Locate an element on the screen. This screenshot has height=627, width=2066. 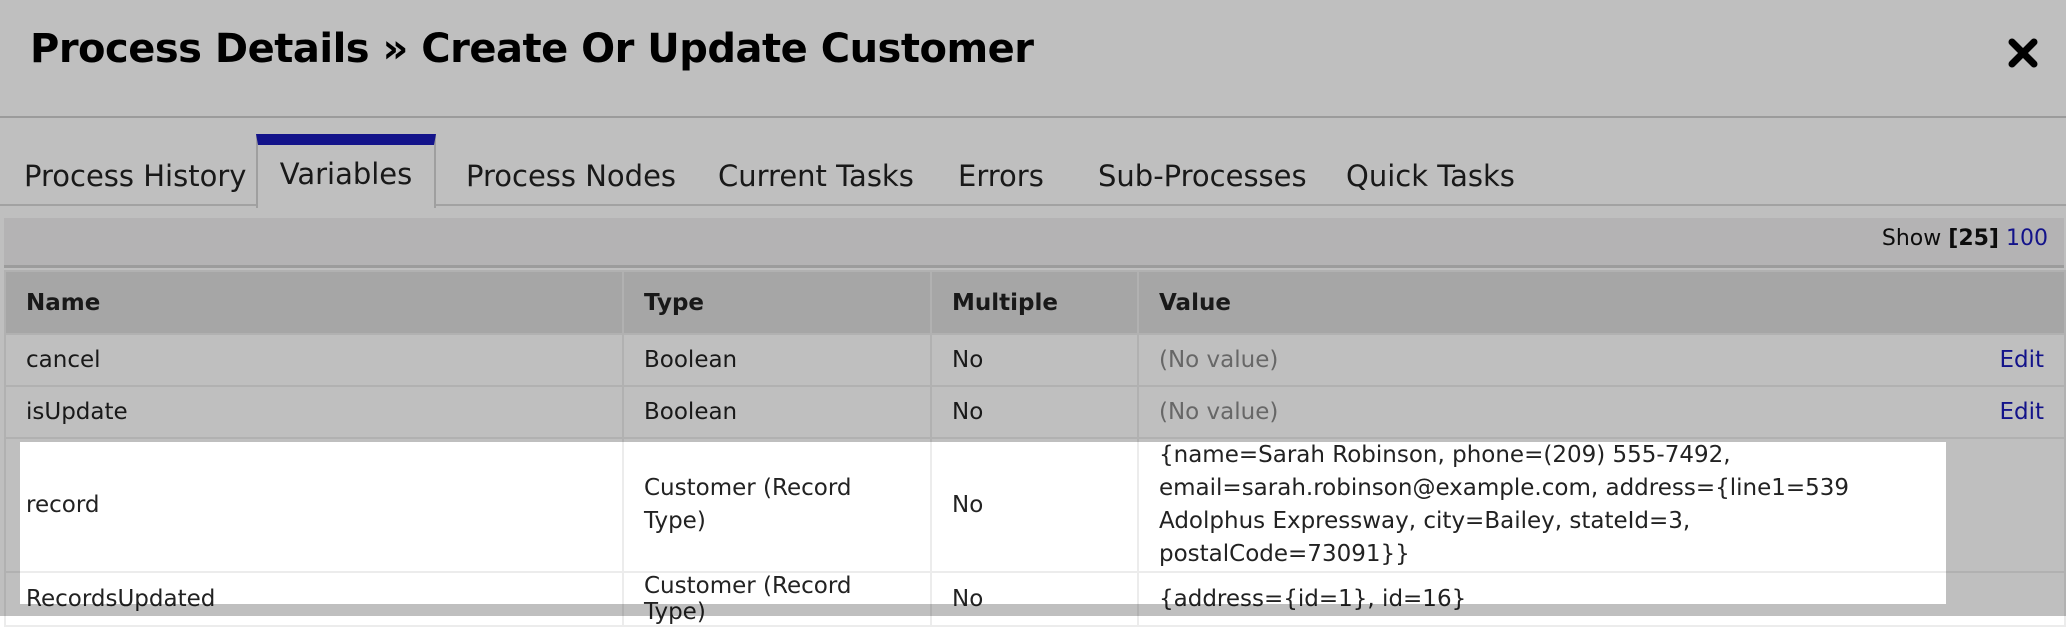
cell-value: {address={id=1}, id=16} is located at coordinates (1601, 599).